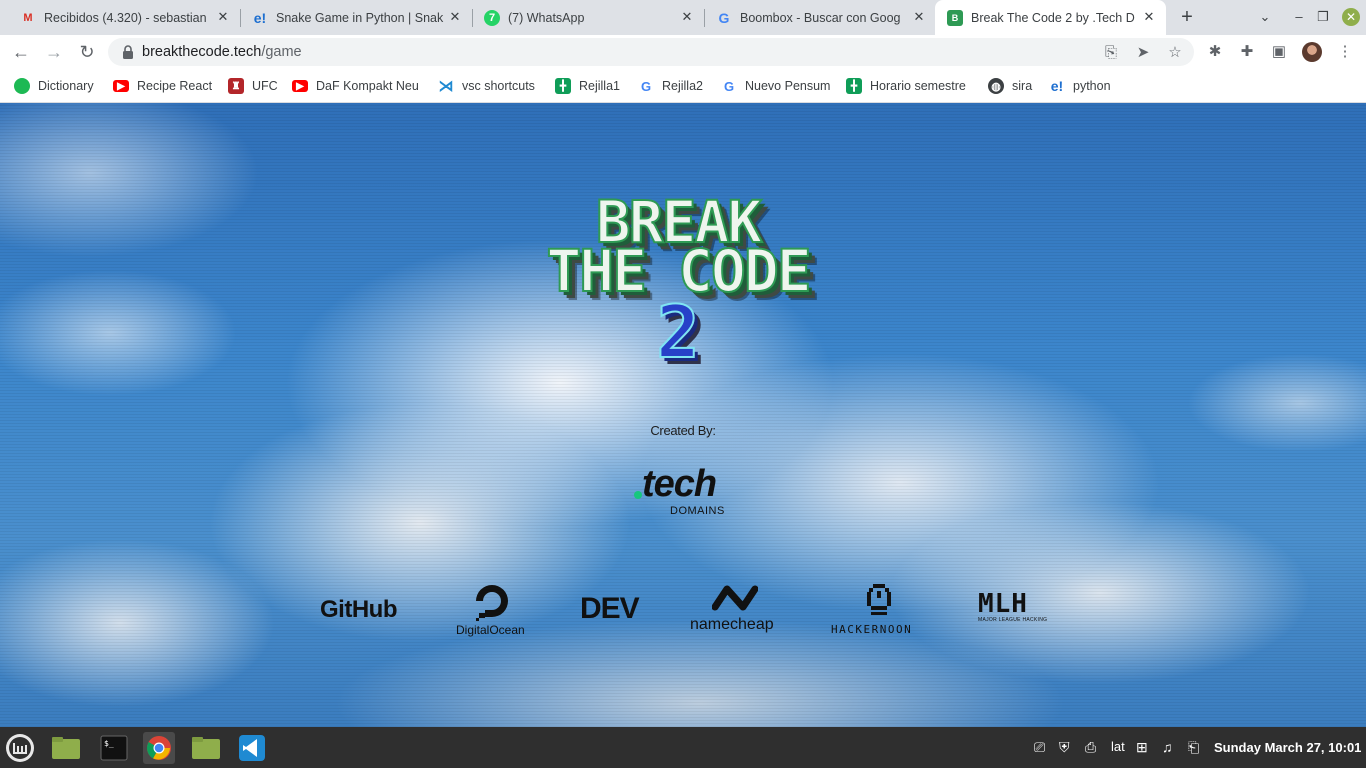 The height and width of the screenshot is (768, 1366). Describe the element at coordinates (677, 332) in the screenshot. I see `logo-number-2: 2` at that location.